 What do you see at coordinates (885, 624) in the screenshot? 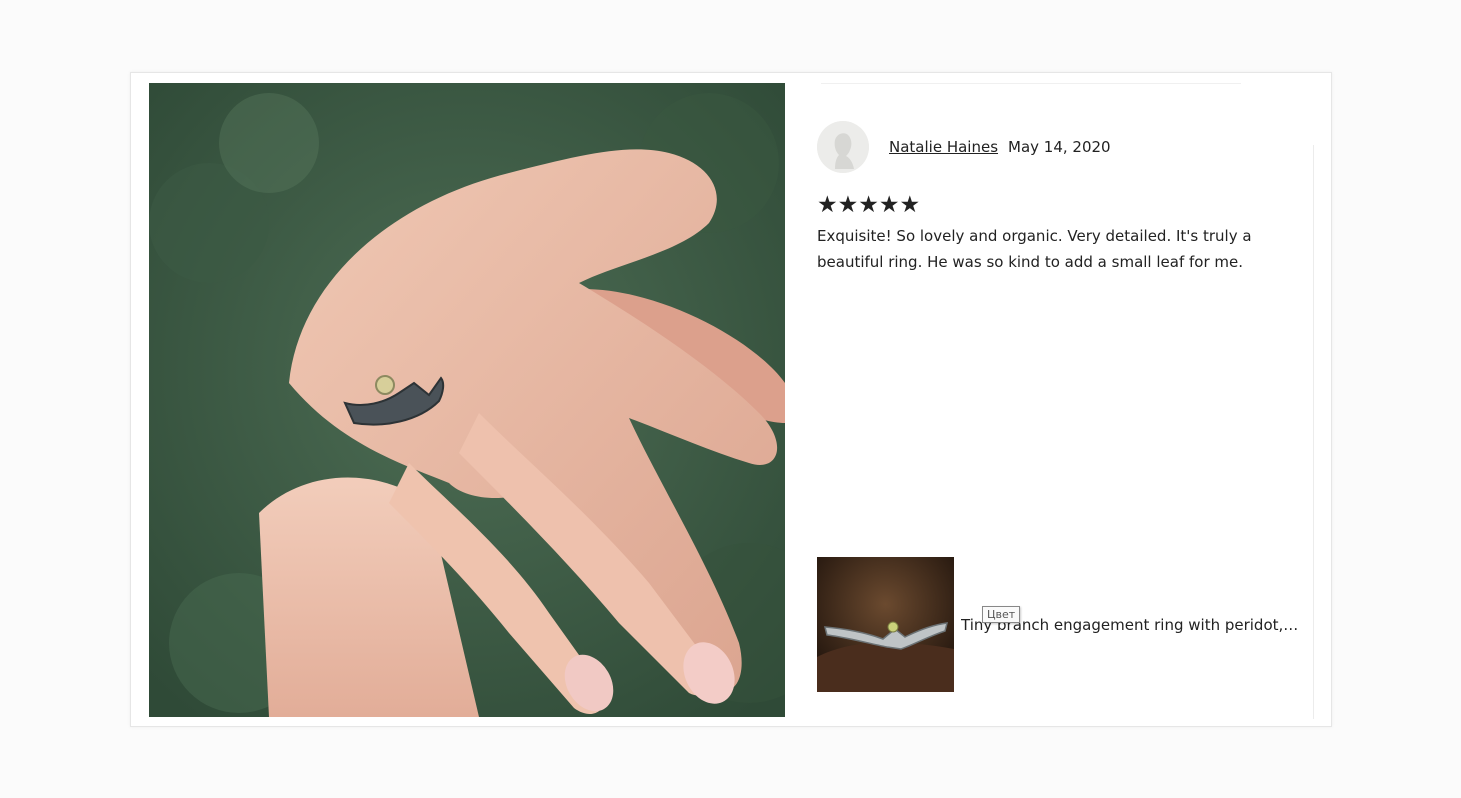
I see `product-thumbnail` at bounding box center [885, 624].